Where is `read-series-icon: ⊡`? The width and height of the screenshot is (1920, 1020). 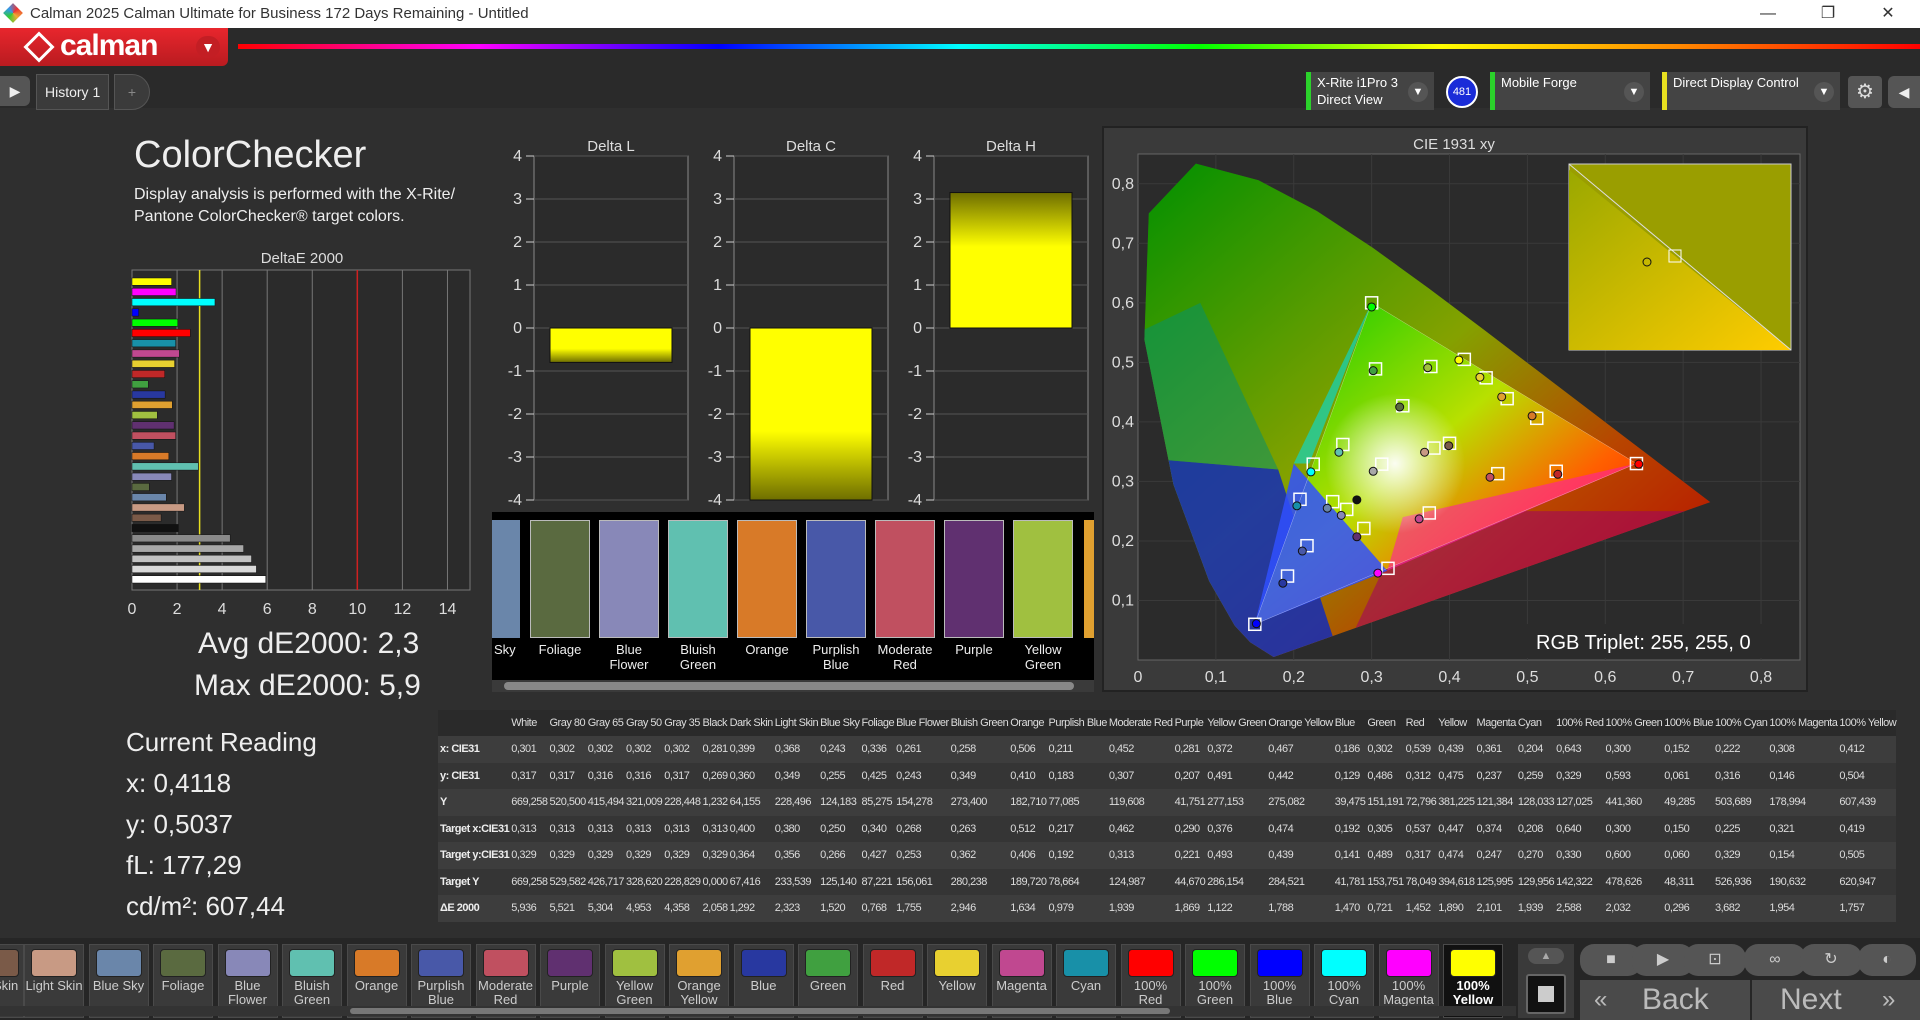
read-series-icon: ⊡ is located at coordinates (1715, 960).